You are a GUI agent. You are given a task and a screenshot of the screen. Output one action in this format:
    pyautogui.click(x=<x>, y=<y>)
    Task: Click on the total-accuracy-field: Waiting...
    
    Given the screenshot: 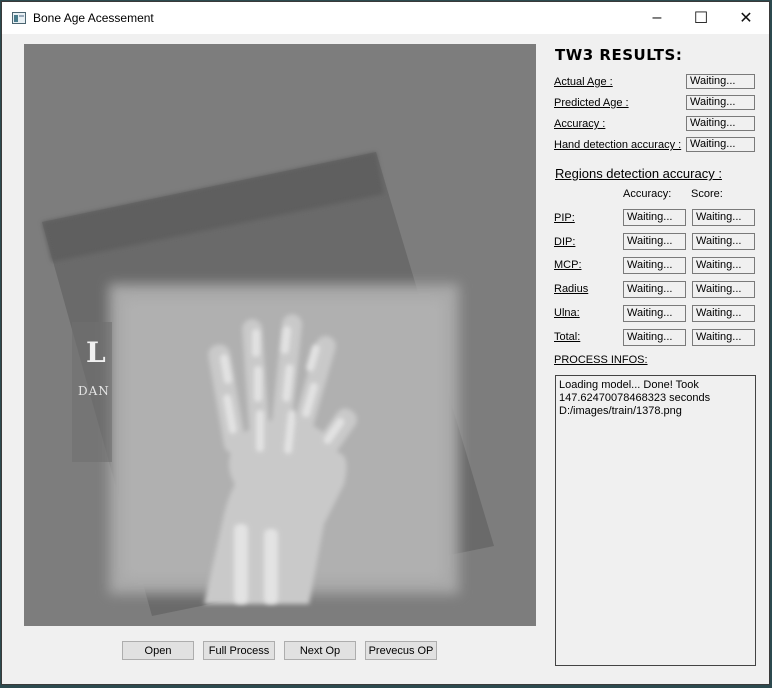 What is the action you would take?
    pyautogui.click(x=654, y=337)
    